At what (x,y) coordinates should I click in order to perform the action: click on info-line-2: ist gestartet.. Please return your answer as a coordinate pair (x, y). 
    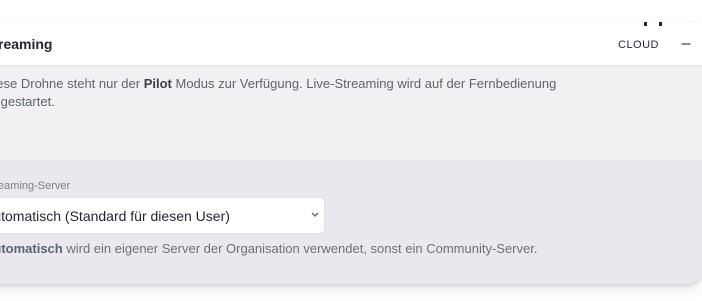
    Looking at the image, I should click on (27, 101).